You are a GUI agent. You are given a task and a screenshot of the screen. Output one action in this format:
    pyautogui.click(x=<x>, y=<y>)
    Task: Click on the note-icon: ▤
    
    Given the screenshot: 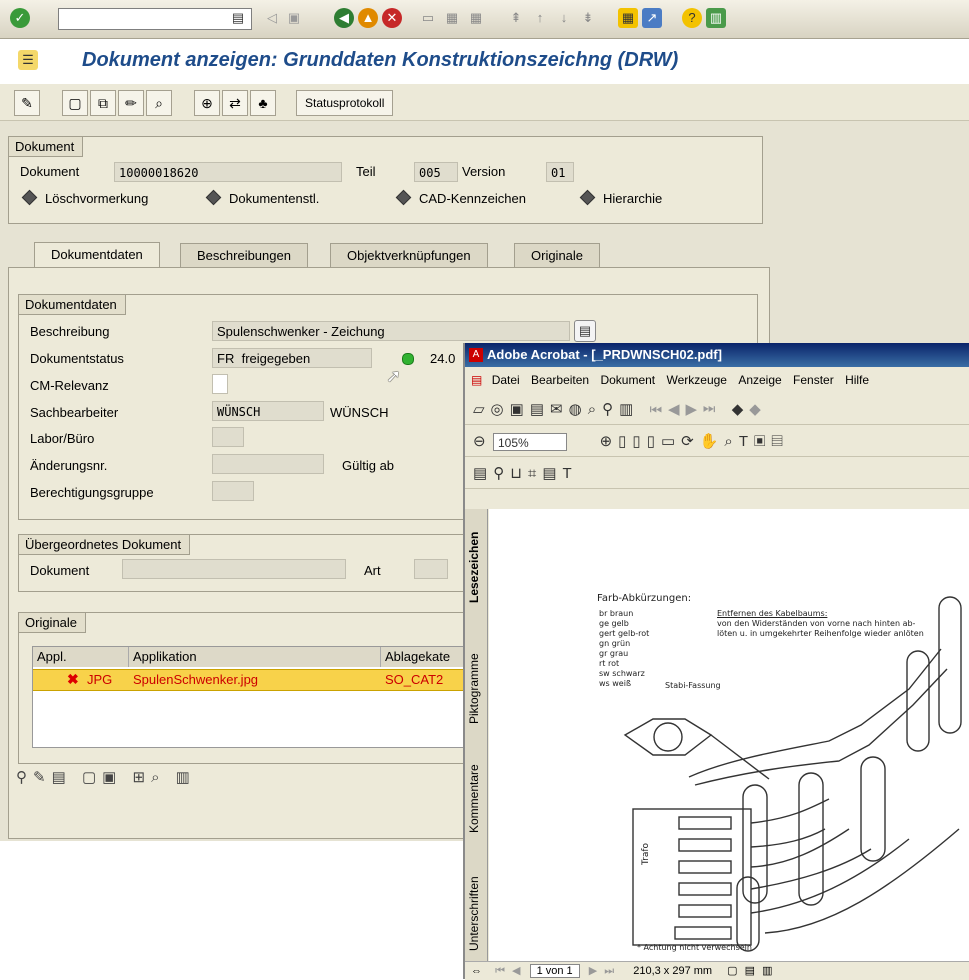 What is the action you would take?
    pyautogui.click(x=779, y=441)
    